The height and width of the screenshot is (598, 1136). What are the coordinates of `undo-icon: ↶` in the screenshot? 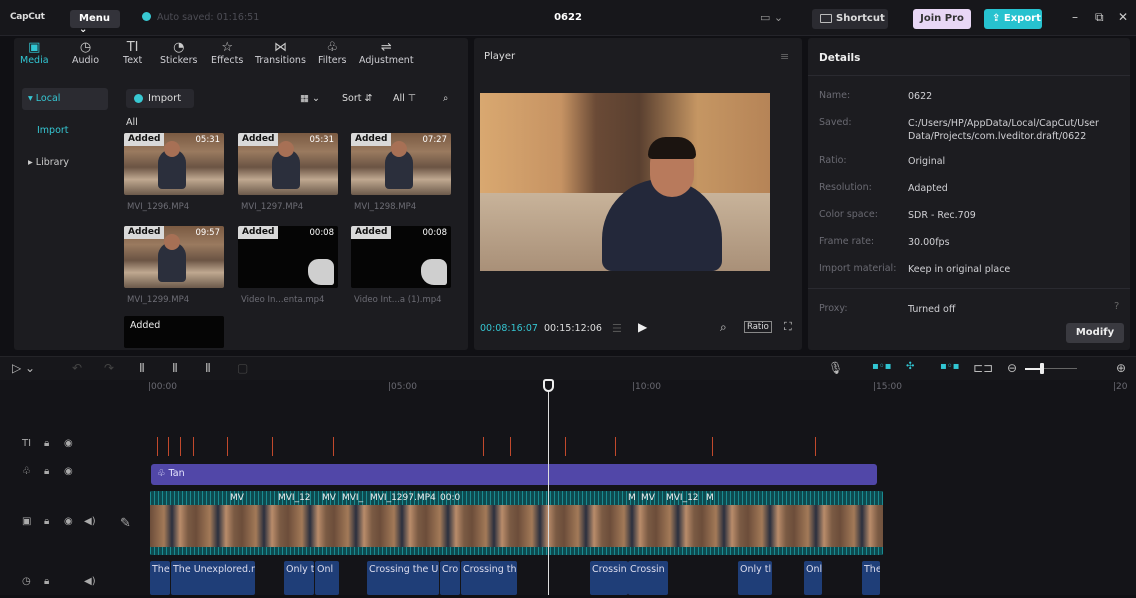 It's located at (77, 368).